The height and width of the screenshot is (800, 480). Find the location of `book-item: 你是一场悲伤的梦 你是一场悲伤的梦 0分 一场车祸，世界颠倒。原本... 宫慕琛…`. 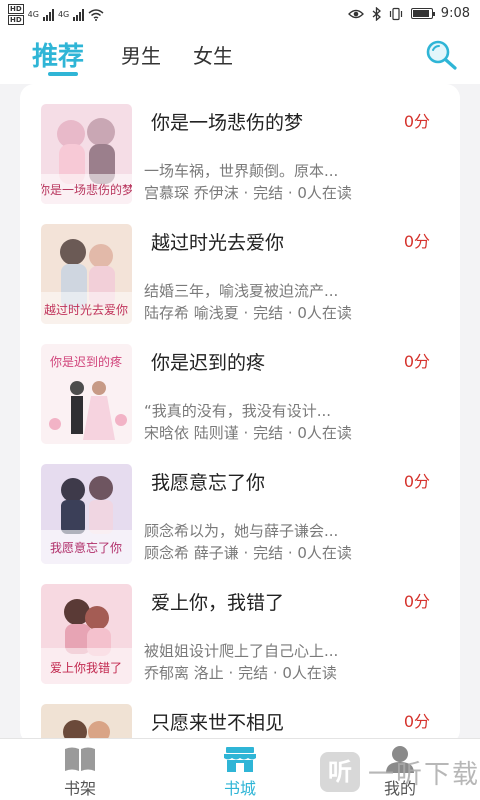

book-item: 你是一场悲伤的梦 你是一场悲伤的梦 0分 一场车祸，世界颠倒。原本... 宫慕琛… is located at coordinates (240, 144).